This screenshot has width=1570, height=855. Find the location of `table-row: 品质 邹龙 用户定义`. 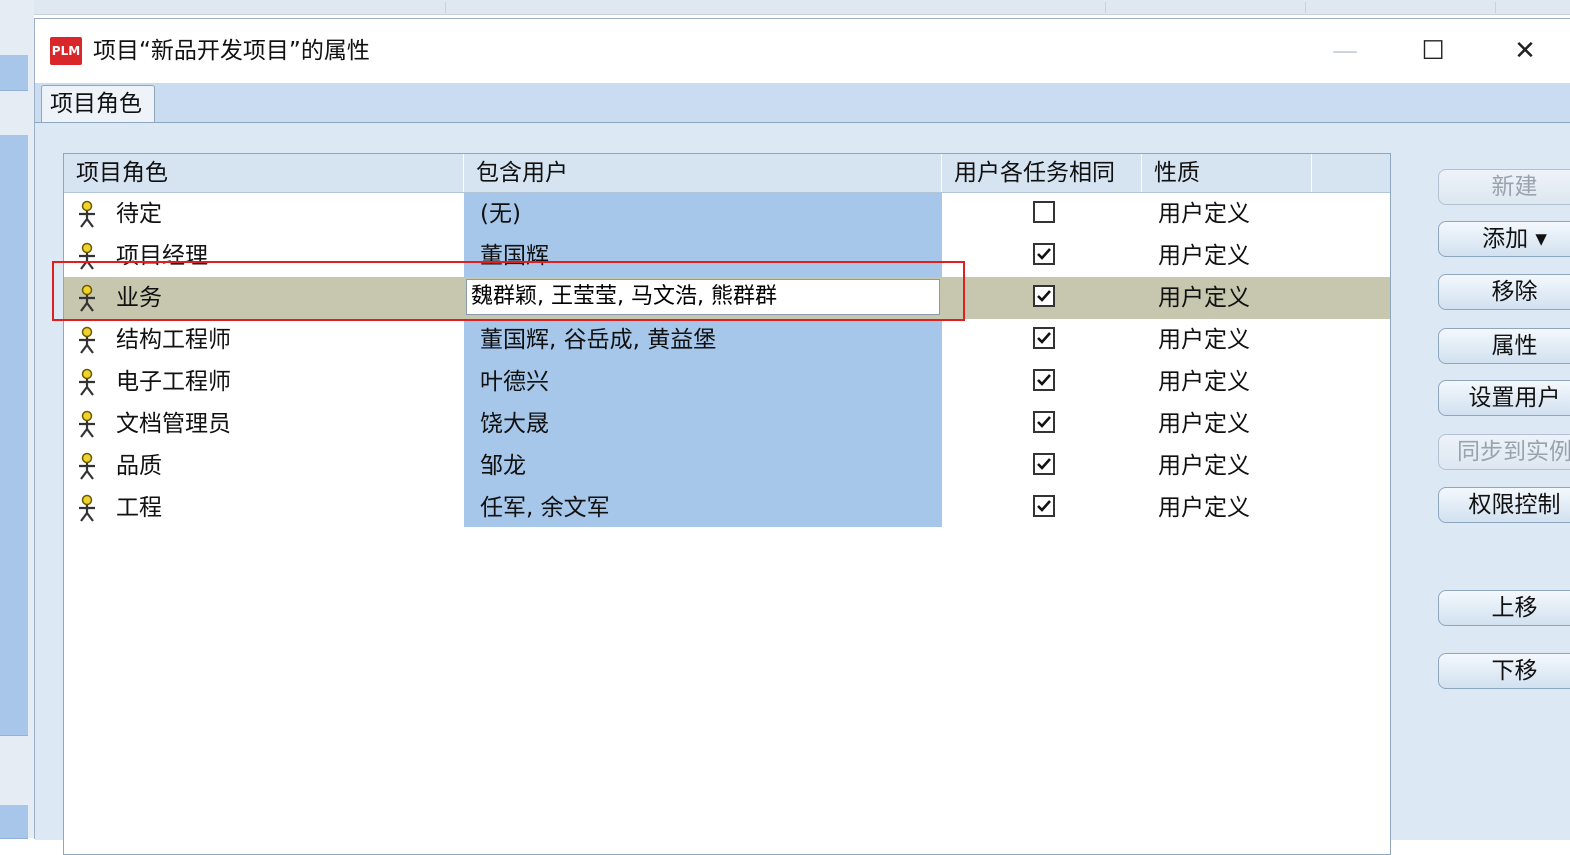

table-row: 品质 邹龙 用户定义 is located at coordinates (727, 466).